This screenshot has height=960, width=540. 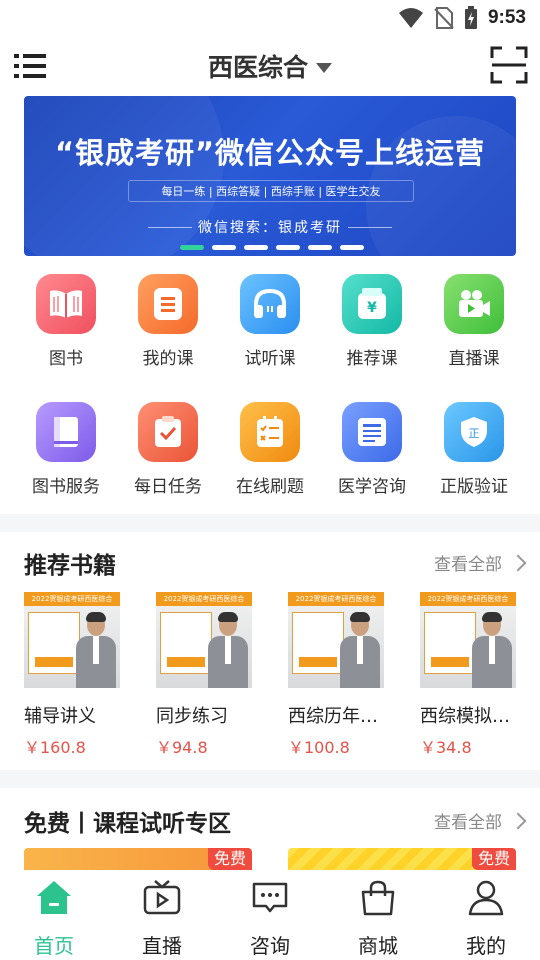 What do you see at coordinates (54, 897) in the screenshot?
I see `home-icon` at bounding box center [54, 897].